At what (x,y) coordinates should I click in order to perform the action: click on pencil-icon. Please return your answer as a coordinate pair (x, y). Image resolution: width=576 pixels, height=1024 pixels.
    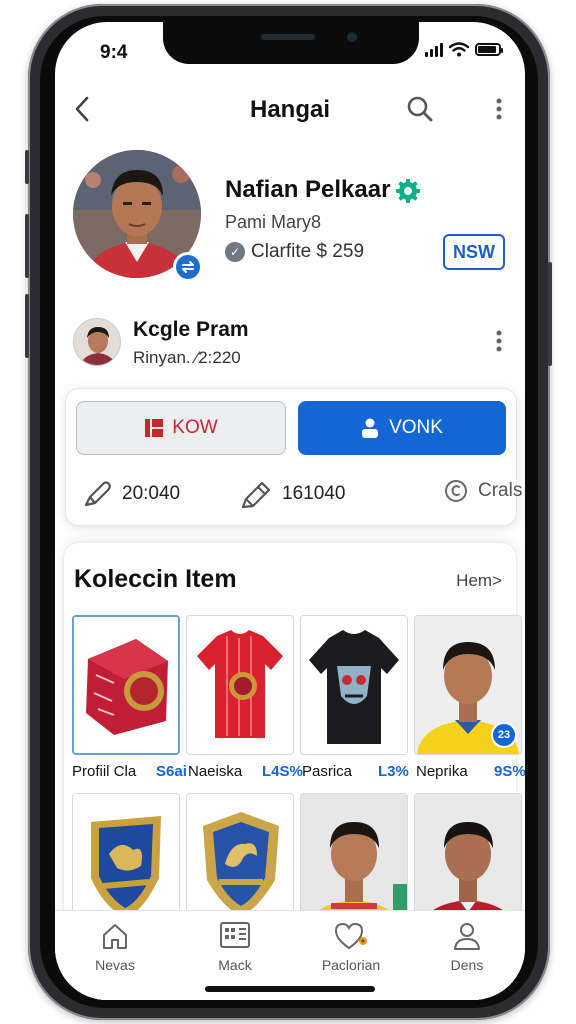
    Looking at the image, I should click on (256, 495).